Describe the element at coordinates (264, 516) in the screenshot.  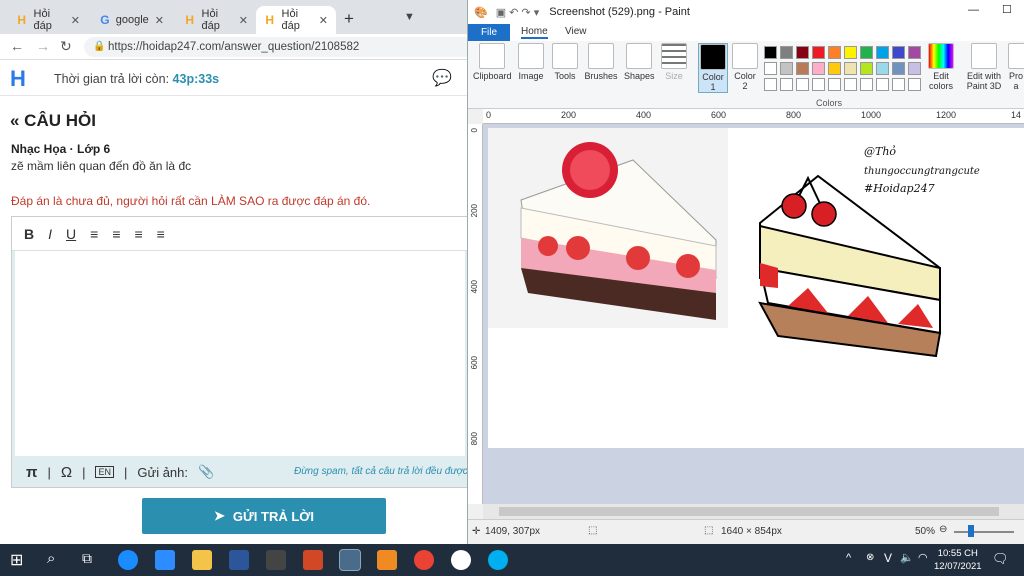
I see `submit-answer-button: ➤ GỬI TRẢ LỜI` at that location.